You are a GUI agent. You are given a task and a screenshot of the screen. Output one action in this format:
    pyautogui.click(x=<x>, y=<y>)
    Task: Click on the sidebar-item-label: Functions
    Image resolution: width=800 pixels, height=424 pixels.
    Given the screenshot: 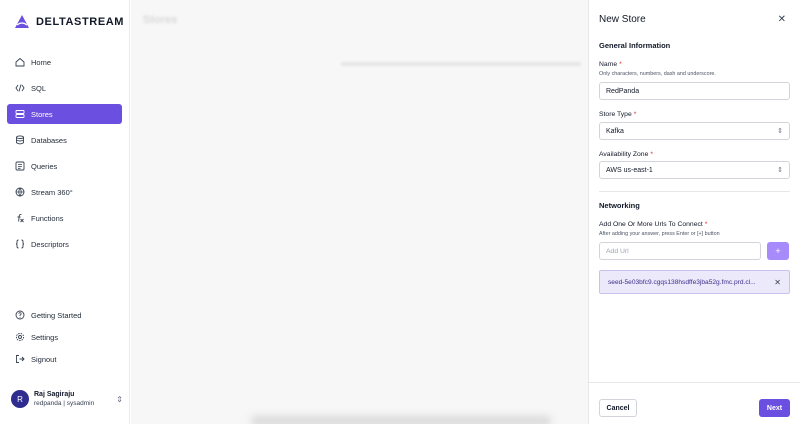 What is the action you would take?
    pyautogui.click(x=47, y=218)
    